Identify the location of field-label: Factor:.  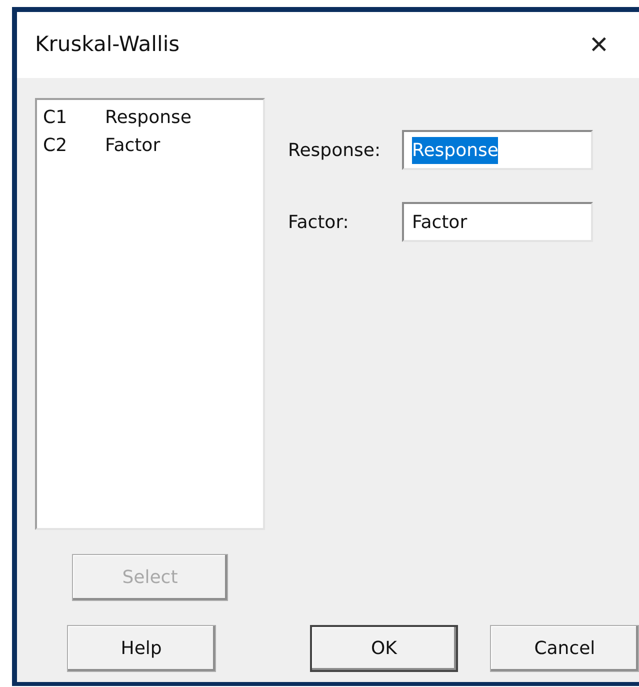
(319, 222).